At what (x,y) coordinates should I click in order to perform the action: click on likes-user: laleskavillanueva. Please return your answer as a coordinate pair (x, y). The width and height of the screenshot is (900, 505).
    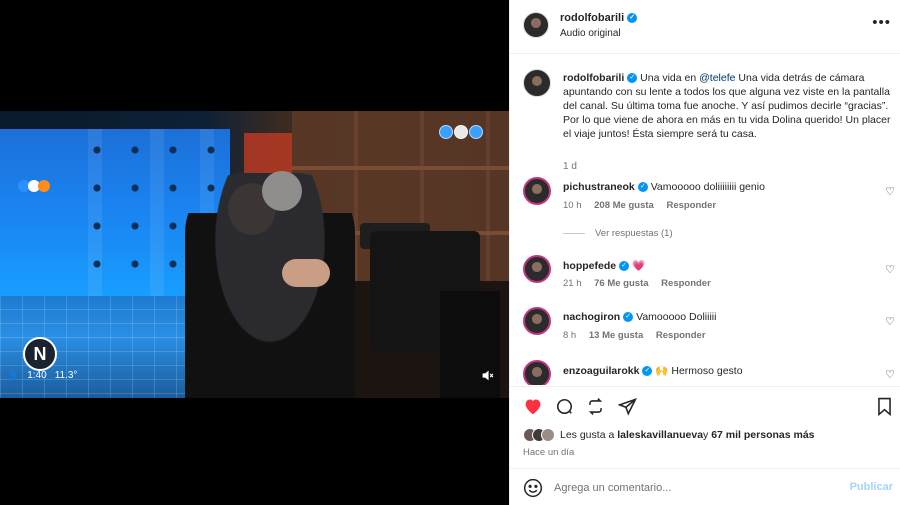
    Looking at the image, I should click on (660, 435).